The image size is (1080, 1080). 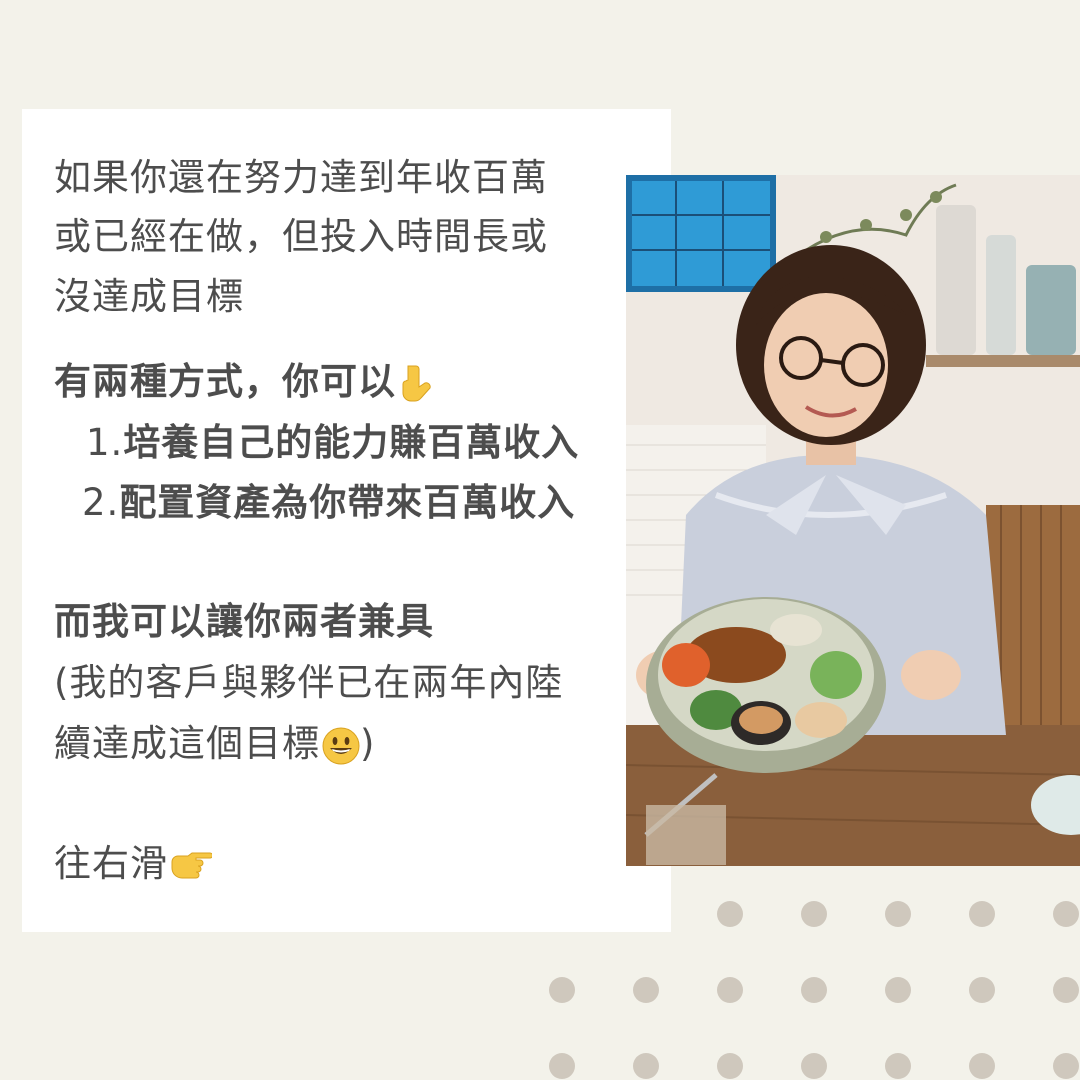 What do you see at coordinates (244, 621) in the screenshot?
I see `offer-heading: 而我可以讓你兩者兼具` at bounding box center [244, 621].